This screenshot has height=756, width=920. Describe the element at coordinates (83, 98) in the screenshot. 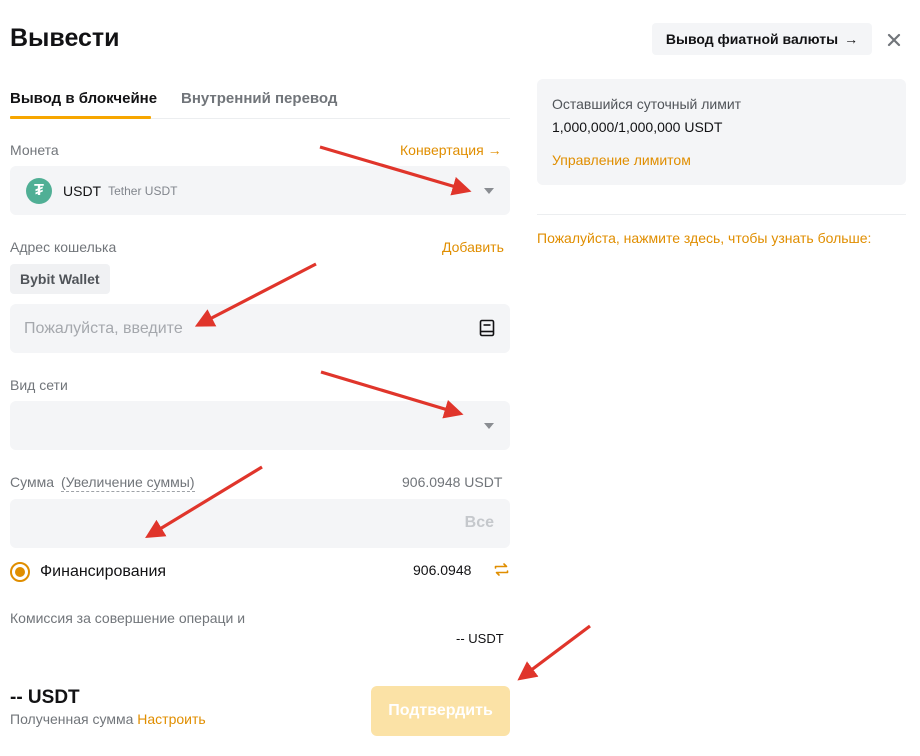

I see `tab-onchain-withdraw: Вывод в блокчейне` at that location.